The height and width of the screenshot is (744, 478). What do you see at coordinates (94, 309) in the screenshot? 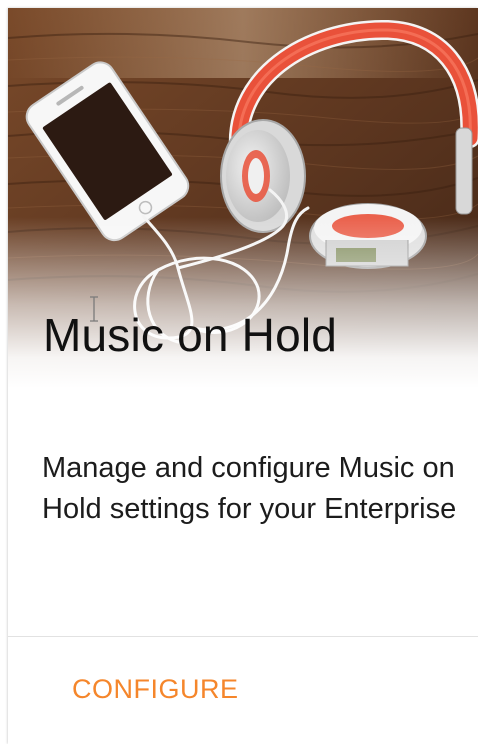
I see `text-cursor-icon` at bounding box center [94, 309].